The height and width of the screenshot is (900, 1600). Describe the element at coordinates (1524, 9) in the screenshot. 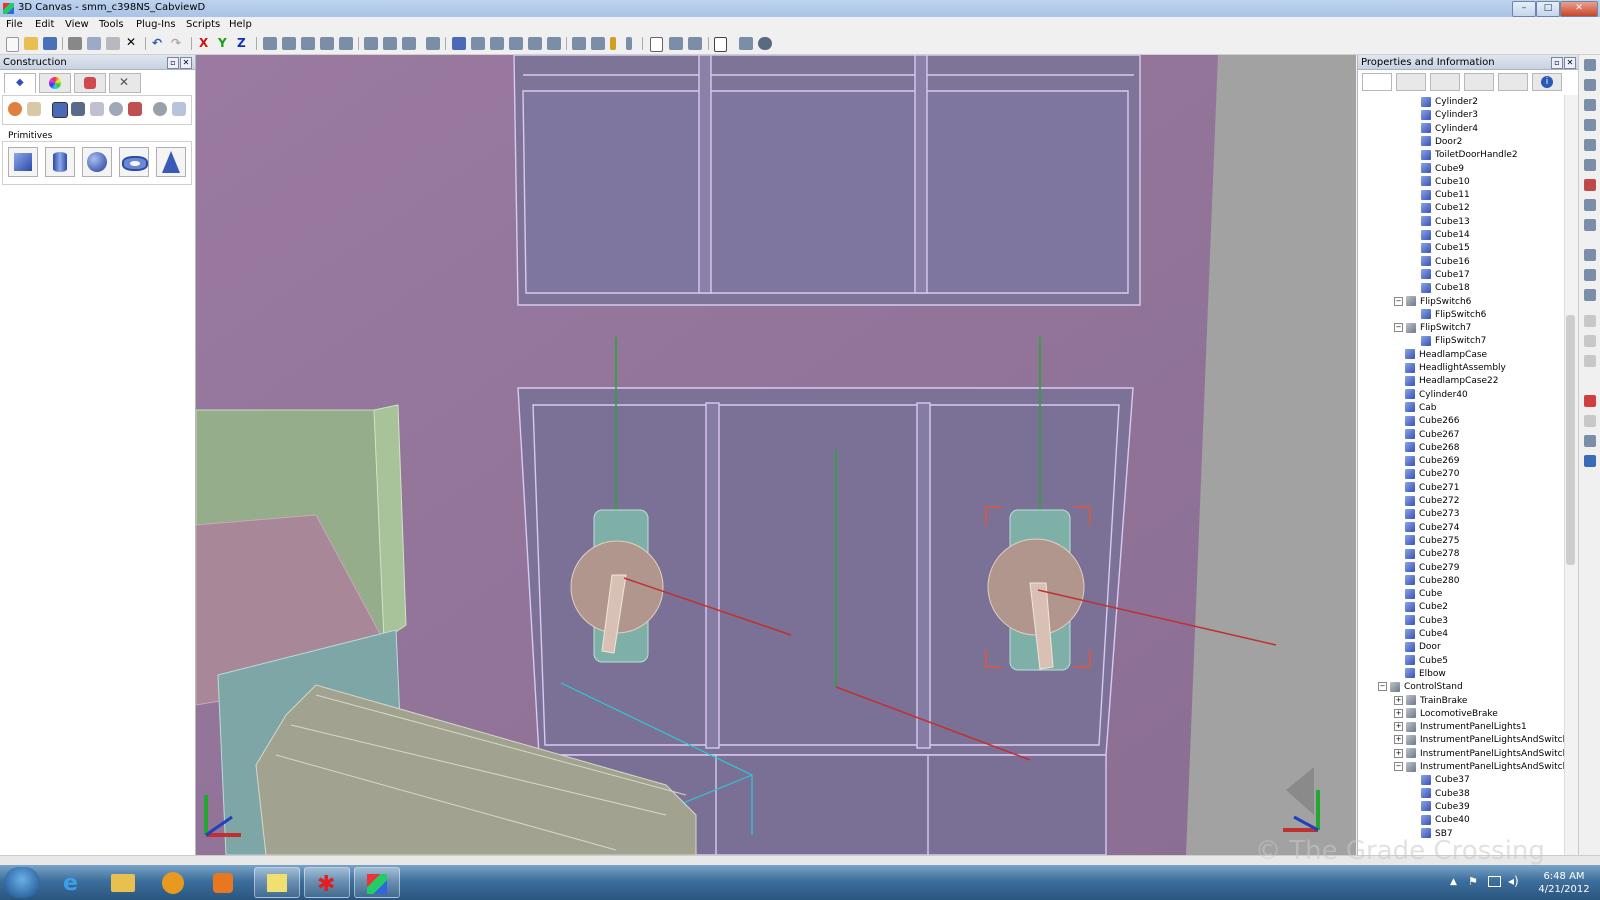

I see `minimize-icon: –` at that location.